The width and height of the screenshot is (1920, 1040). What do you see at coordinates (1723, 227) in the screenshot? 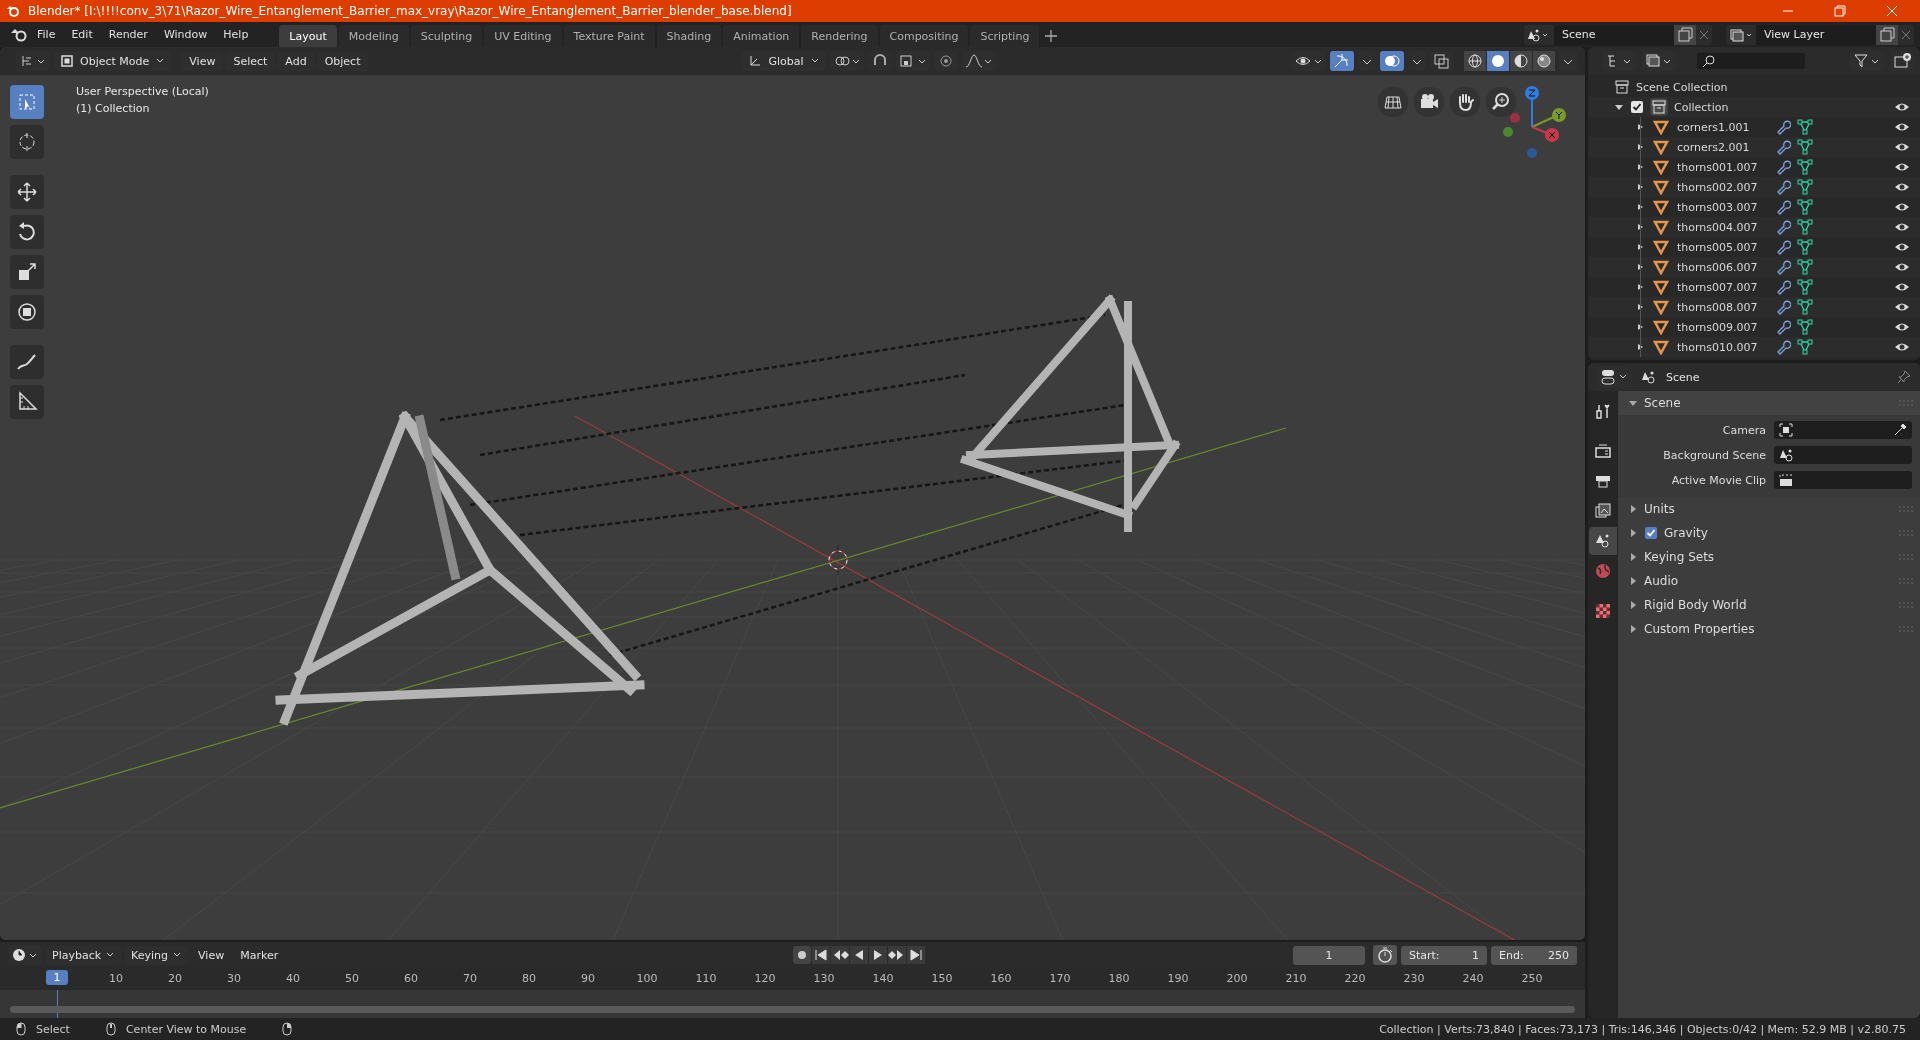
I see `outliner-item: thorns004.007` at bounding box center [1723, 227].